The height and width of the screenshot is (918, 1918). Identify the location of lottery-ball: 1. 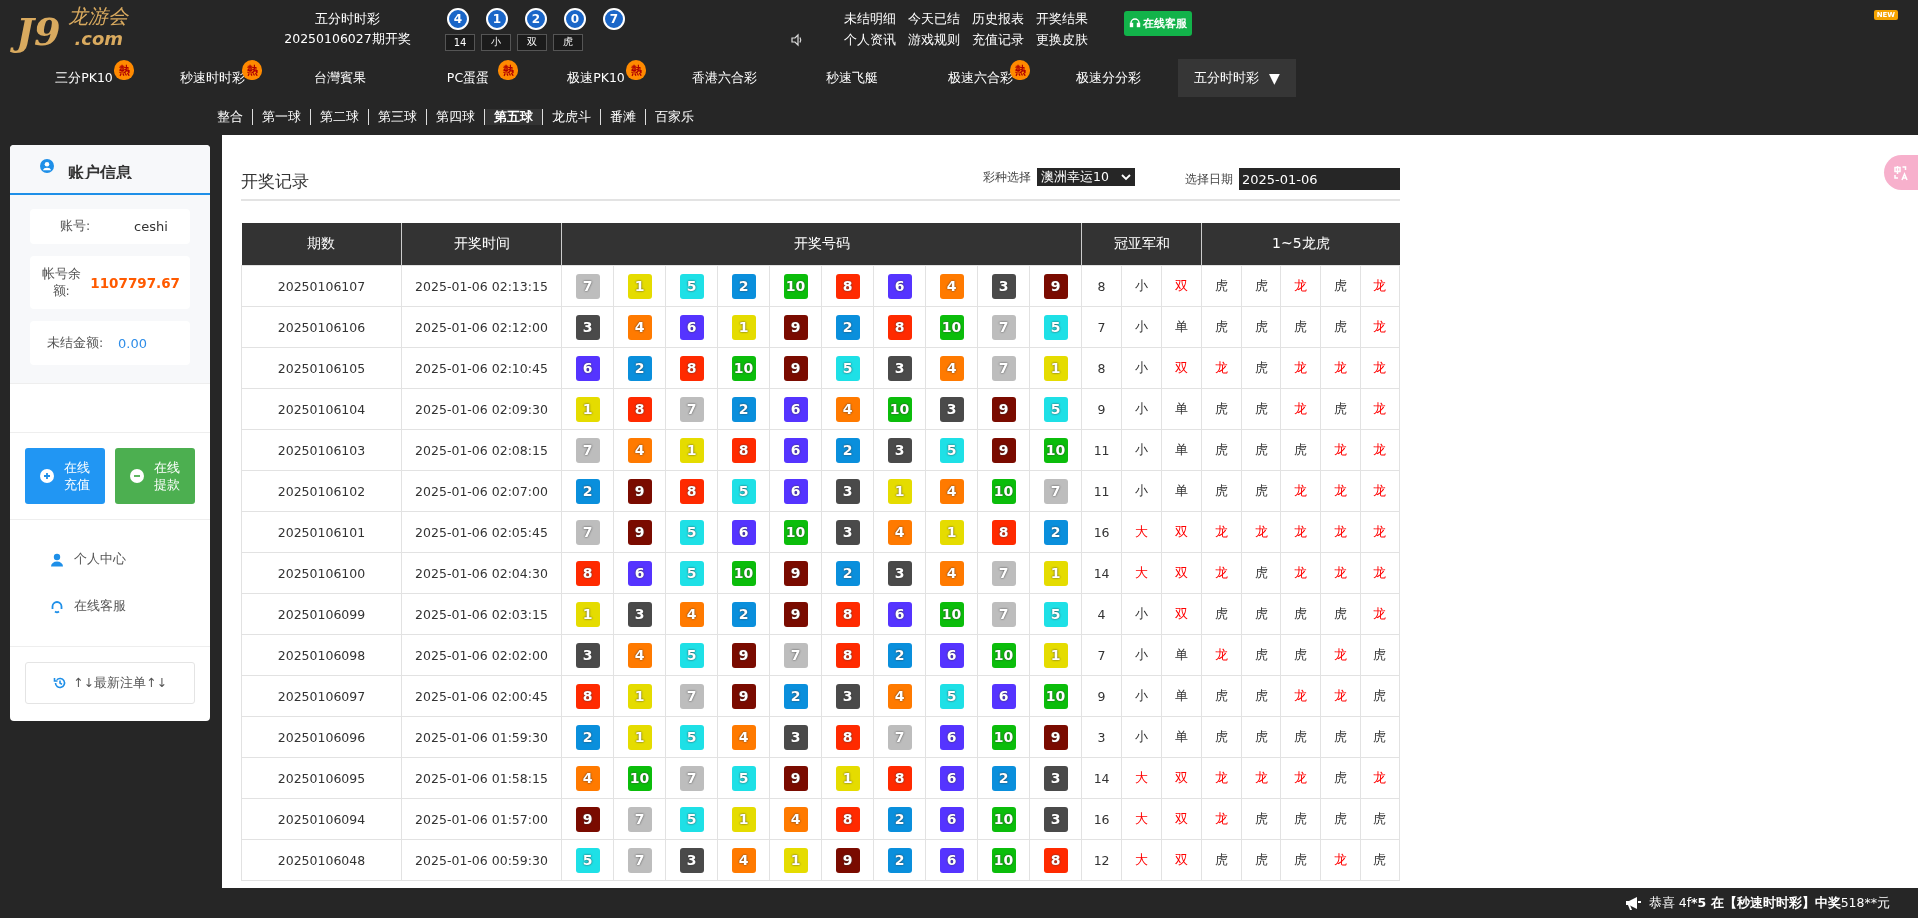
(497, 18).